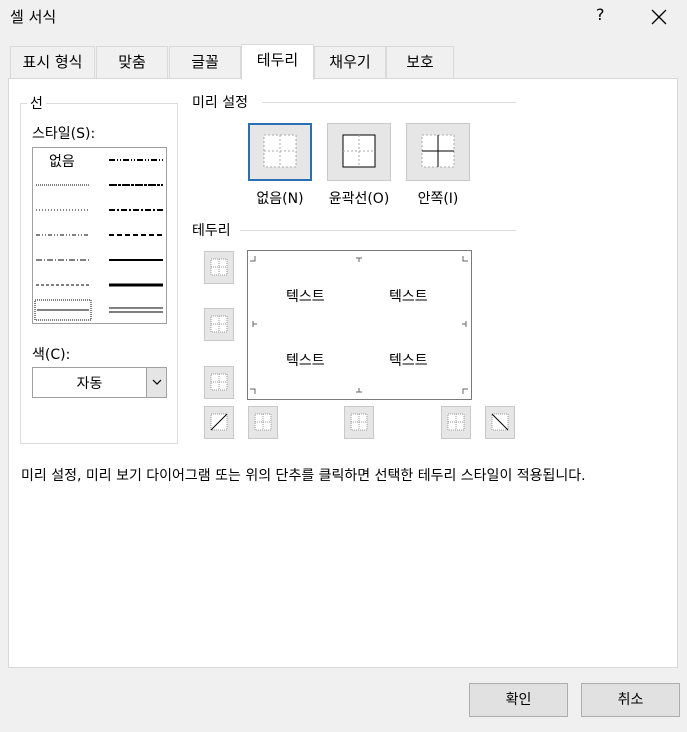 The image size is (687, 732). I want to click on preset-none-icon, so click(280, 151).